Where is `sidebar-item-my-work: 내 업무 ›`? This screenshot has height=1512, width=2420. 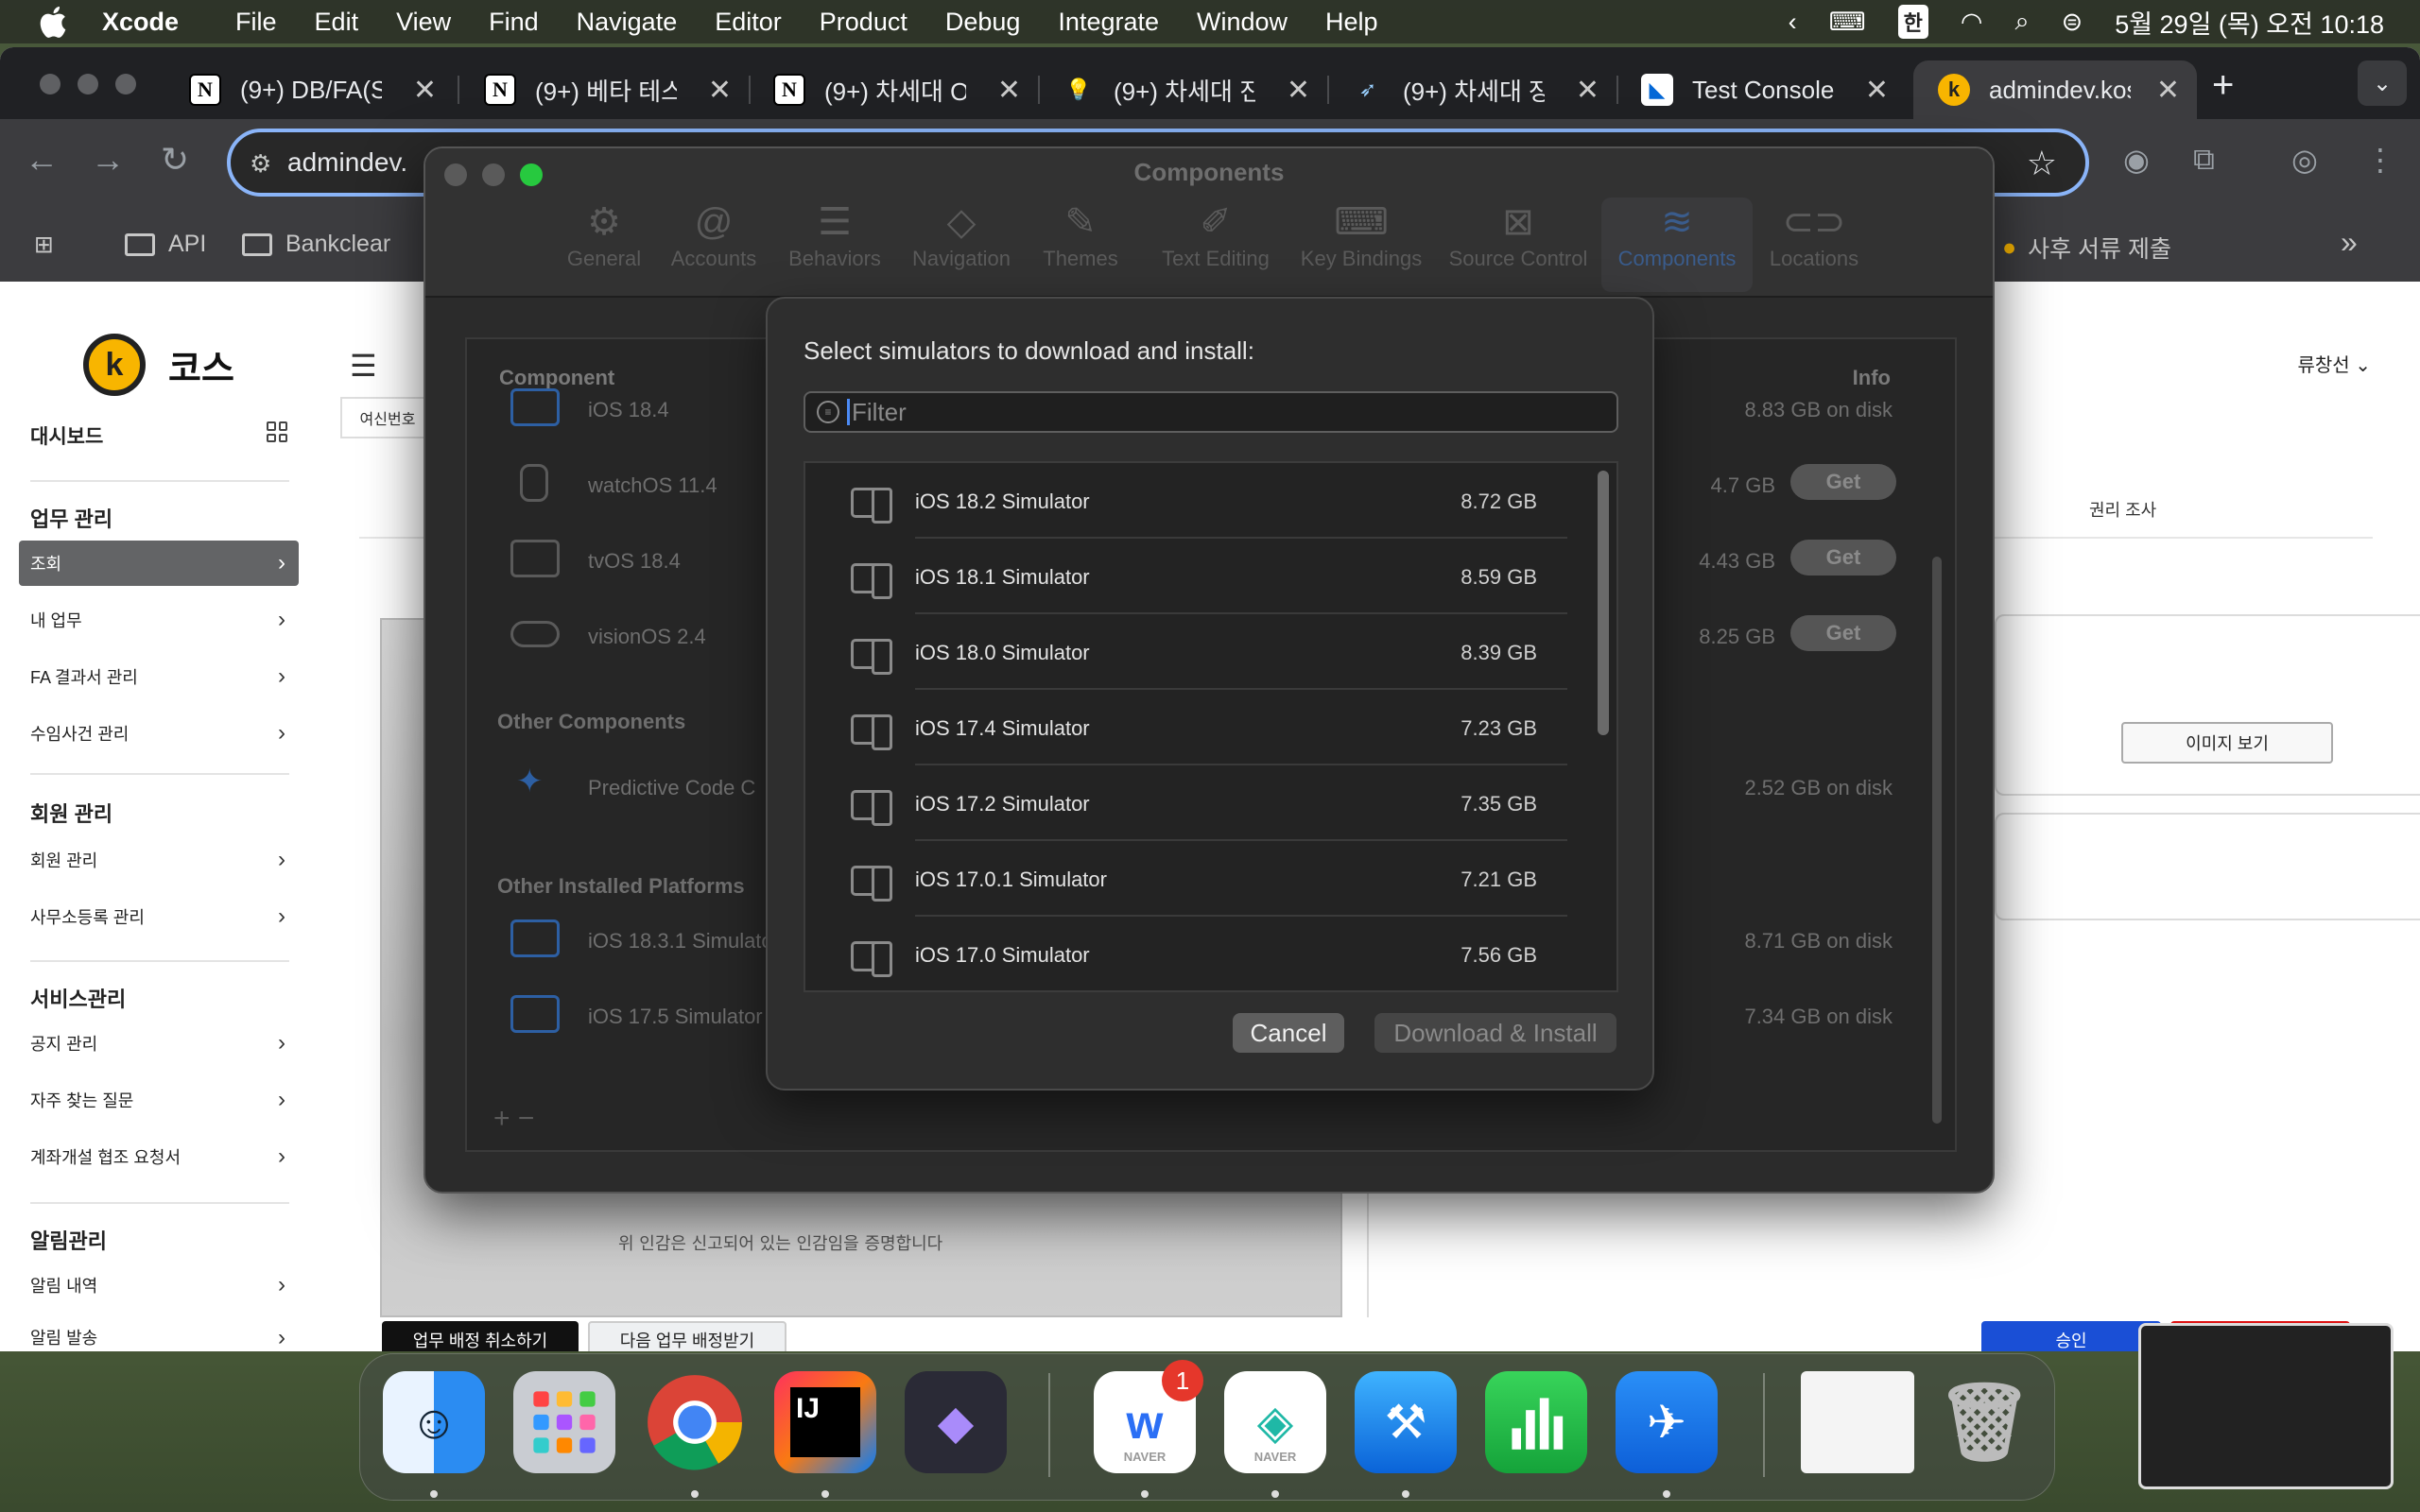
sidebar-item-my-work: 내 업무 › is located at coordinates (159, 620).